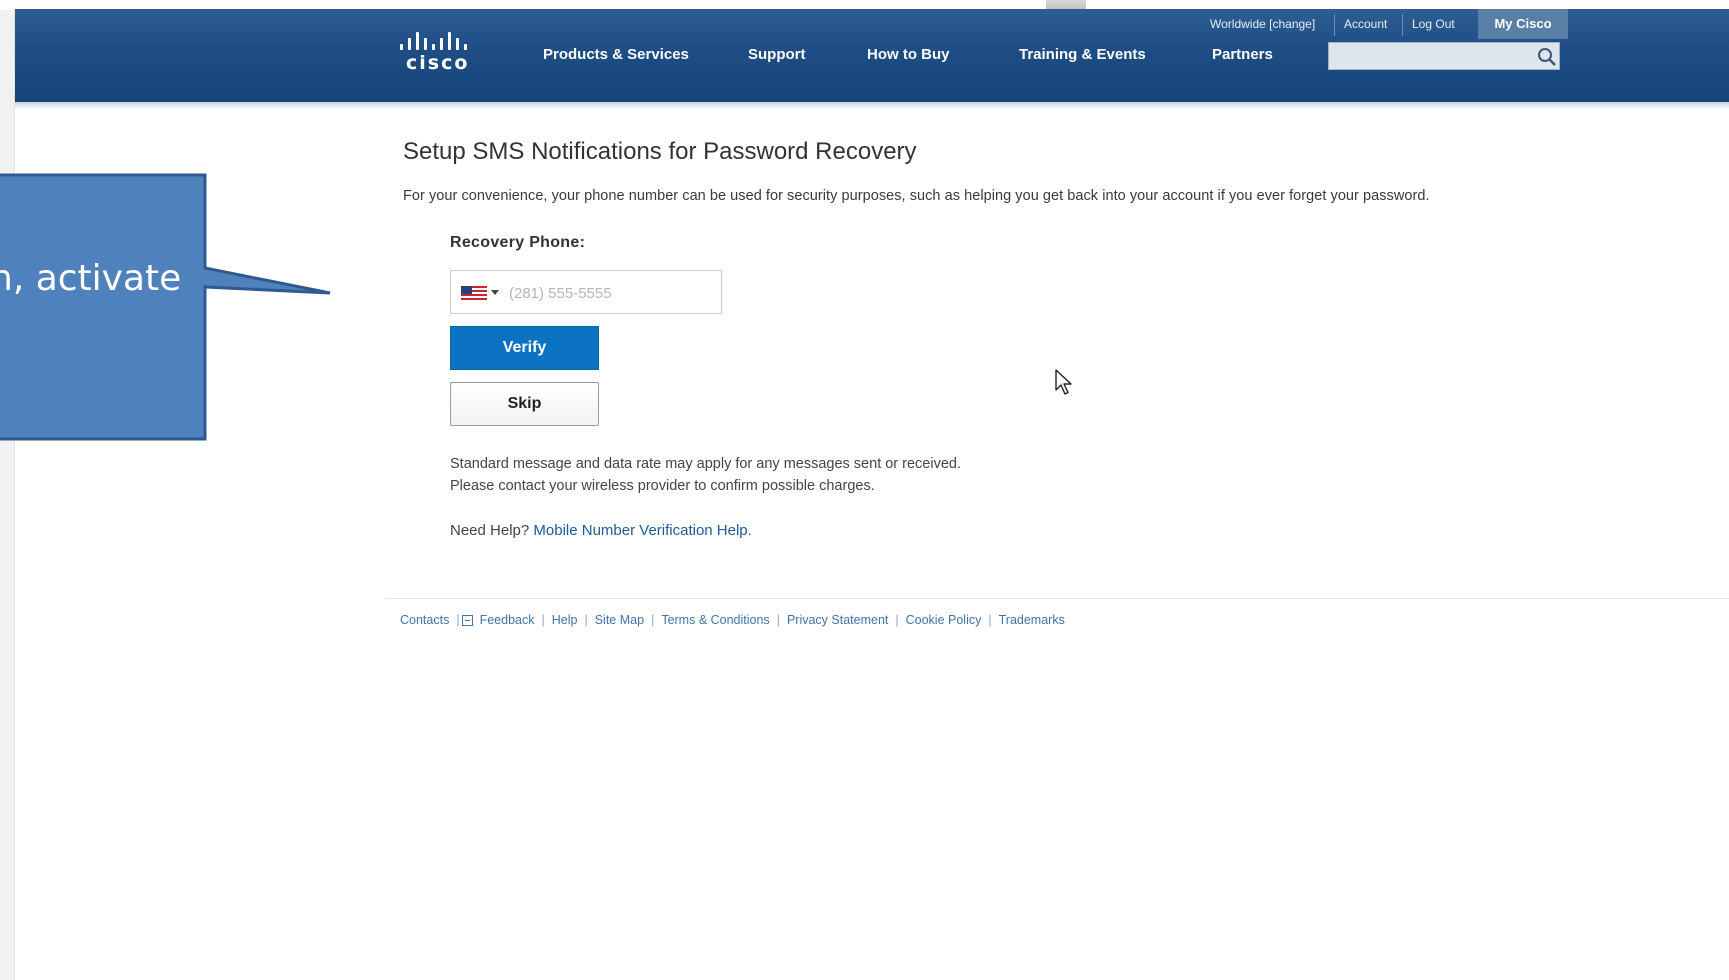 The width and height of the screenshot is (1729, 980). Describe the element at coordinates (1523, 24) in the screenshot. I see `my-cisco-button: My Cisco` at that location.